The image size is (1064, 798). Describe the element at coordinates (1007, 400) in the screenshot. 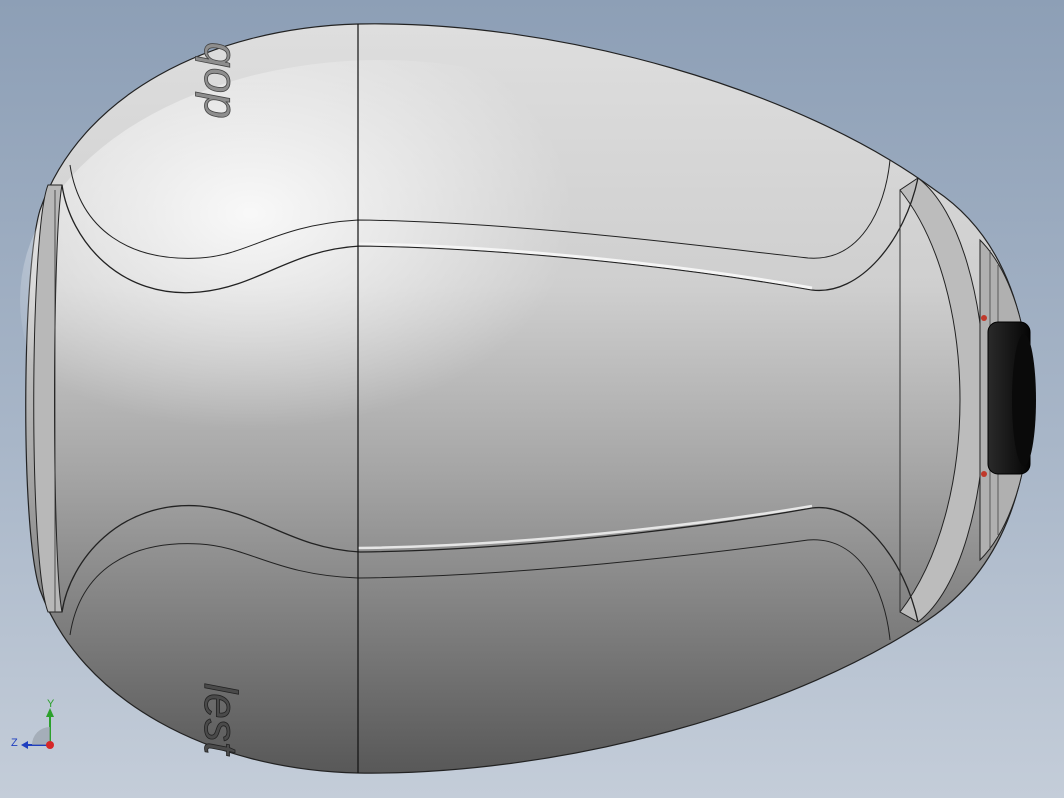

I see `lens-assembly` at that location.